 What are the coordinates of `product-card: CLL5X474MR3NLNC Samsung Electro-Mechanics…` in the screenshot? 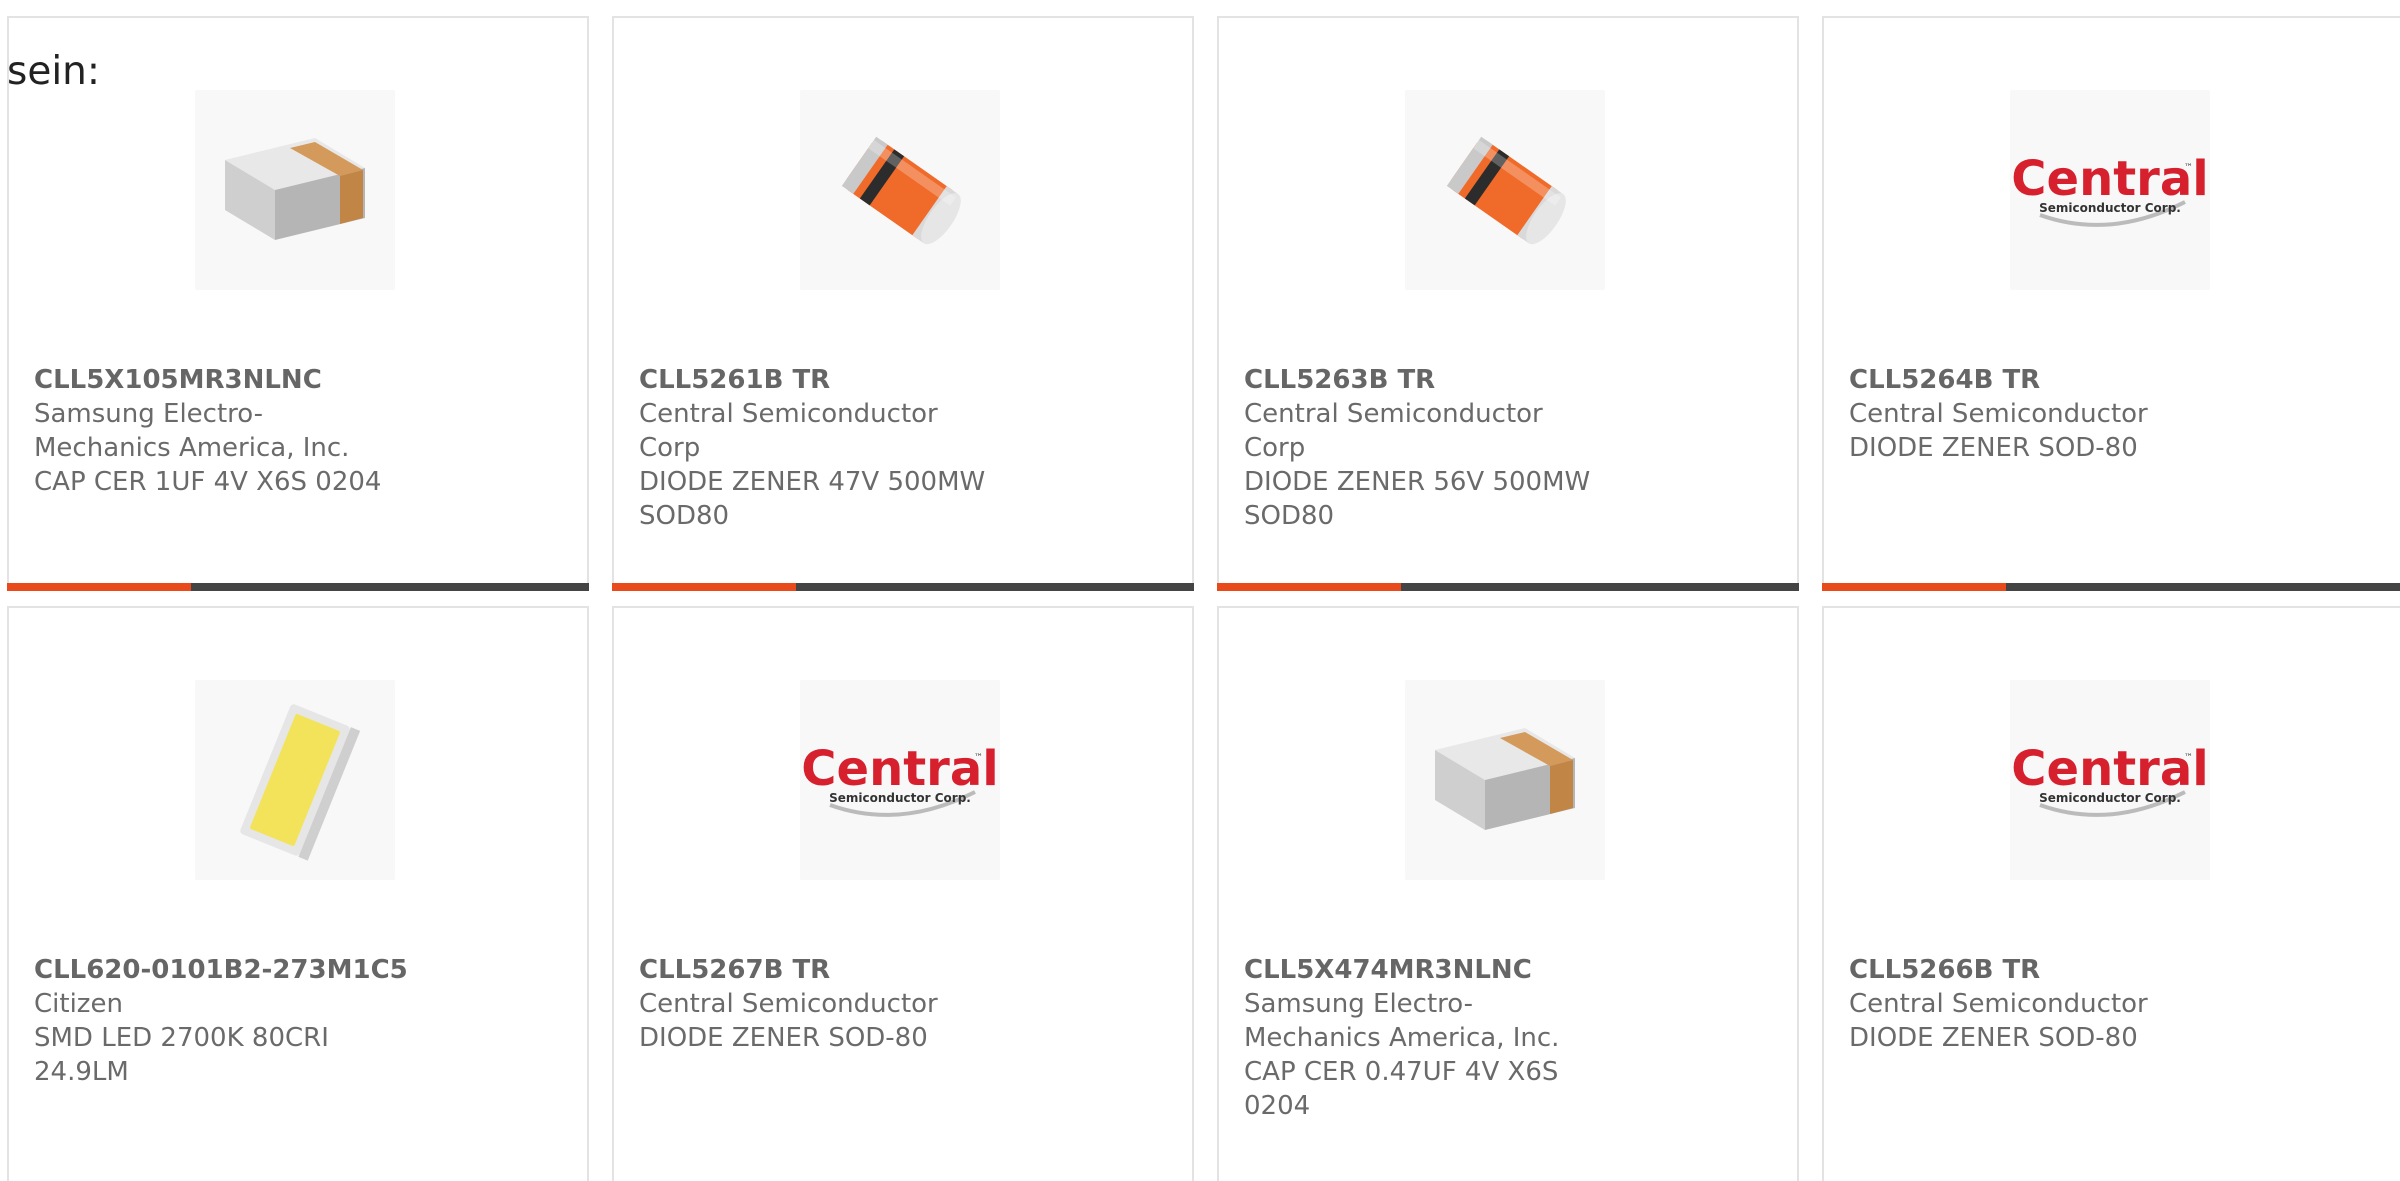 It's located at (1508, 893).